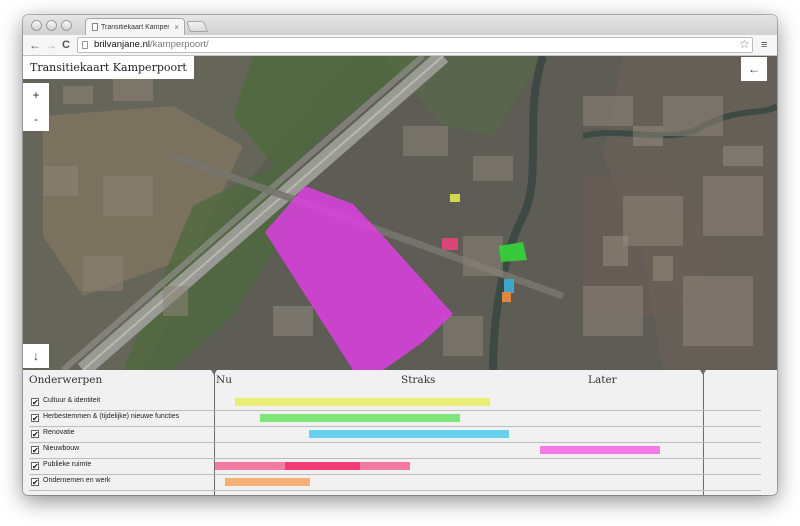 The height and width of the screenshot is (526, 800). Describe the element at coordinates (362, 402) in the screenshot. I see `timeline-bar-cultuur` at that location.